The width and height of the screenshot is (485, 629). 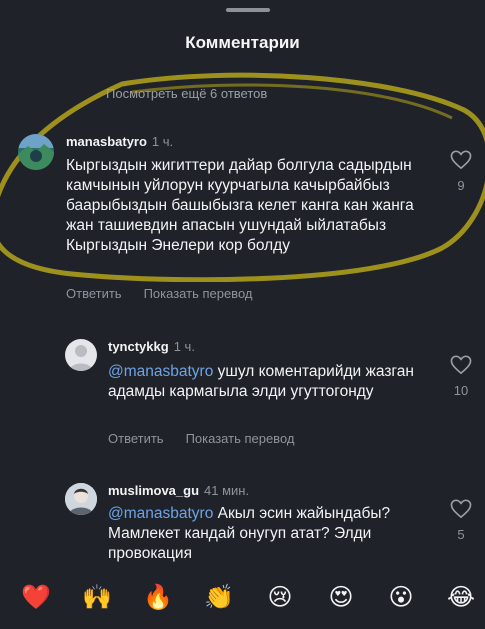 I want to click on reply-time: 1 ч., so click(x=184, y=346).